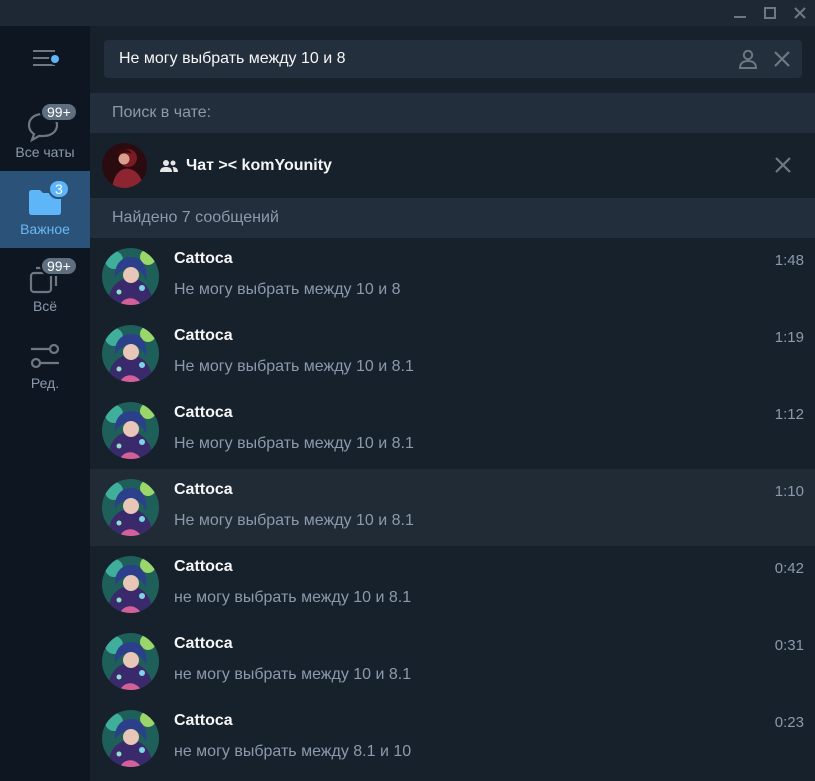  What do you see at coordinates (195, 217) in the screenshot?
I see `results-count: Найдено 7 сообщений` at bounding box center [195, 217].